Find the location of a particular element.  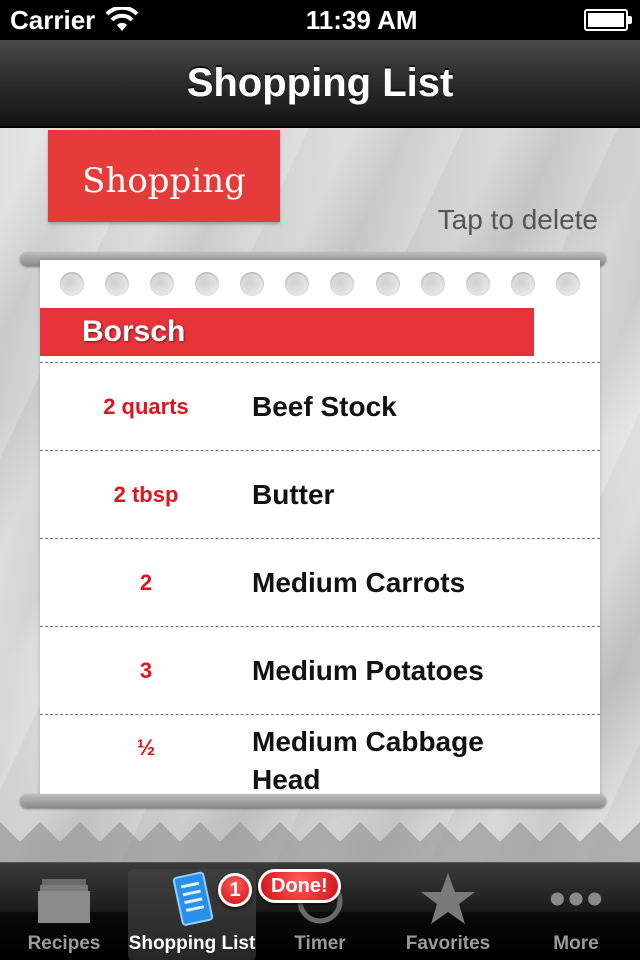

tab-recipes: Recipes is located at coordinates (64, 911).